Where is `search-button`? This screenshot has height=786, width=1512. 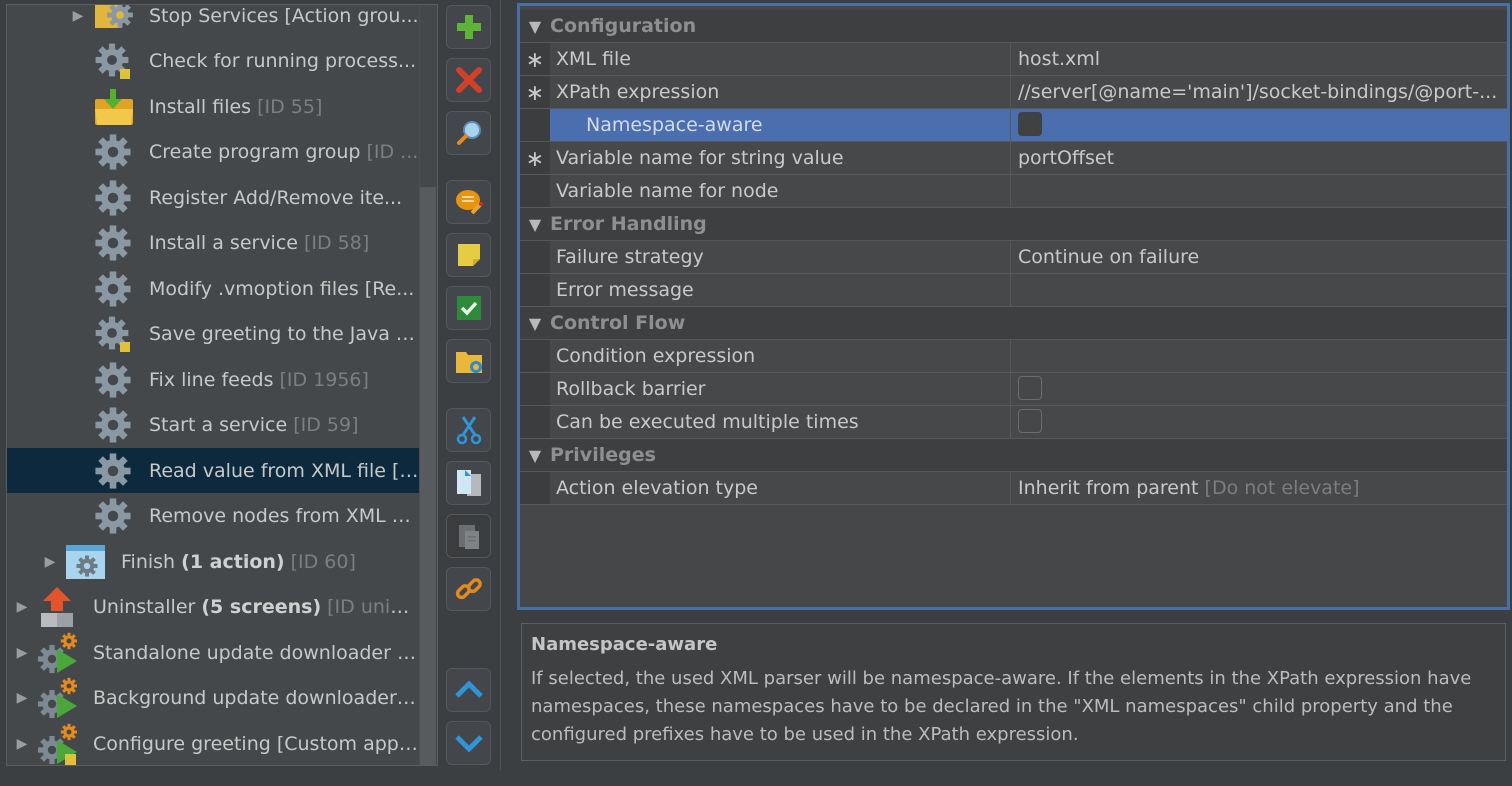
search-button is located at coordinates (468, 133).